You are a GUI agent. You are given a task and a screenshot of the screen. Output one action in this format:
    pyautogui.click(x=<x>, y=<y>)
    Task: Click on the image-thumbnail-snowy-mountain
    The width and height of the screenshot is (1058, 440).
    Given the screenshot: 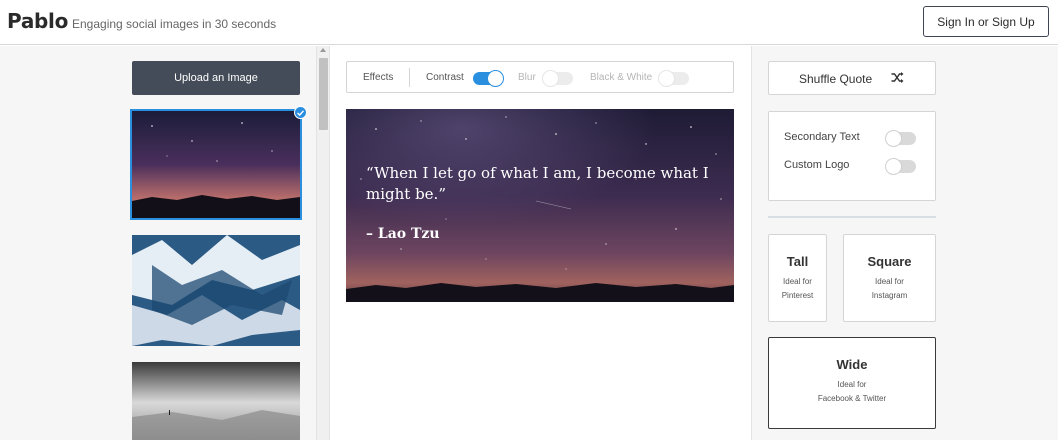 What is the action you would take?
    pyautogui.click(x=216, y=290)
    